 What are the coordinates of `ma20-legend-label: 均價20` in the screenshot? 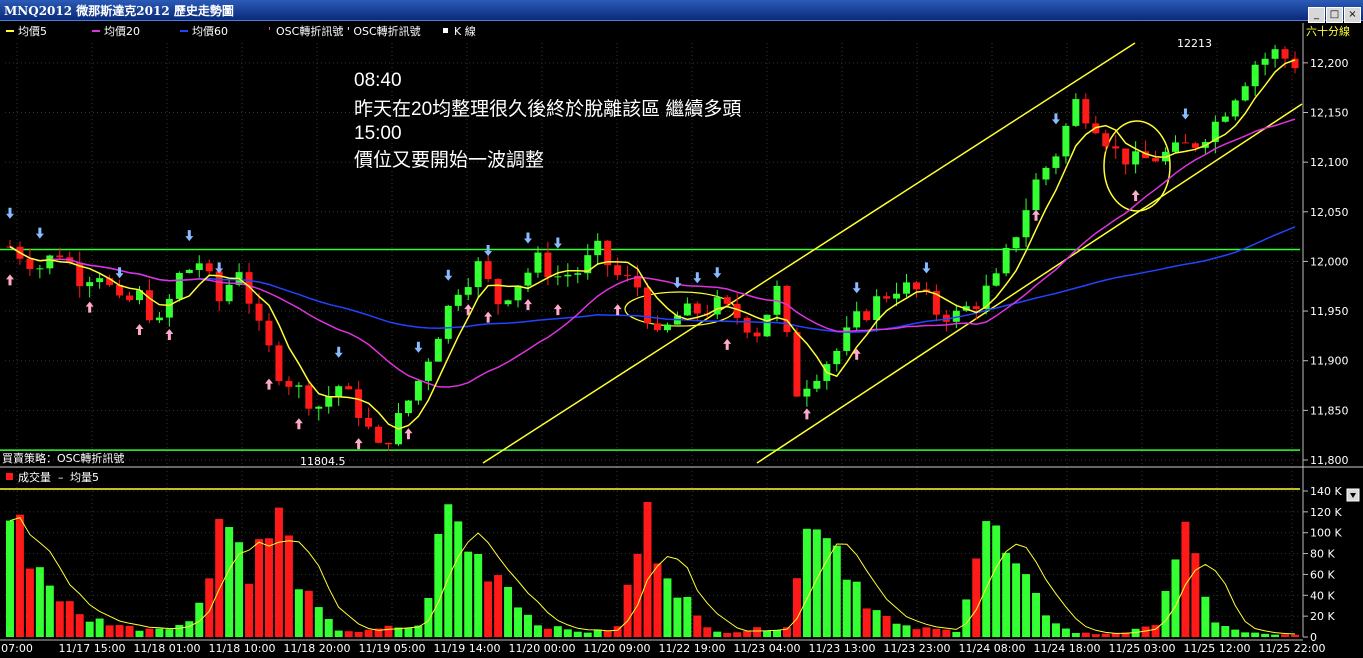 It's located at (122, 31).